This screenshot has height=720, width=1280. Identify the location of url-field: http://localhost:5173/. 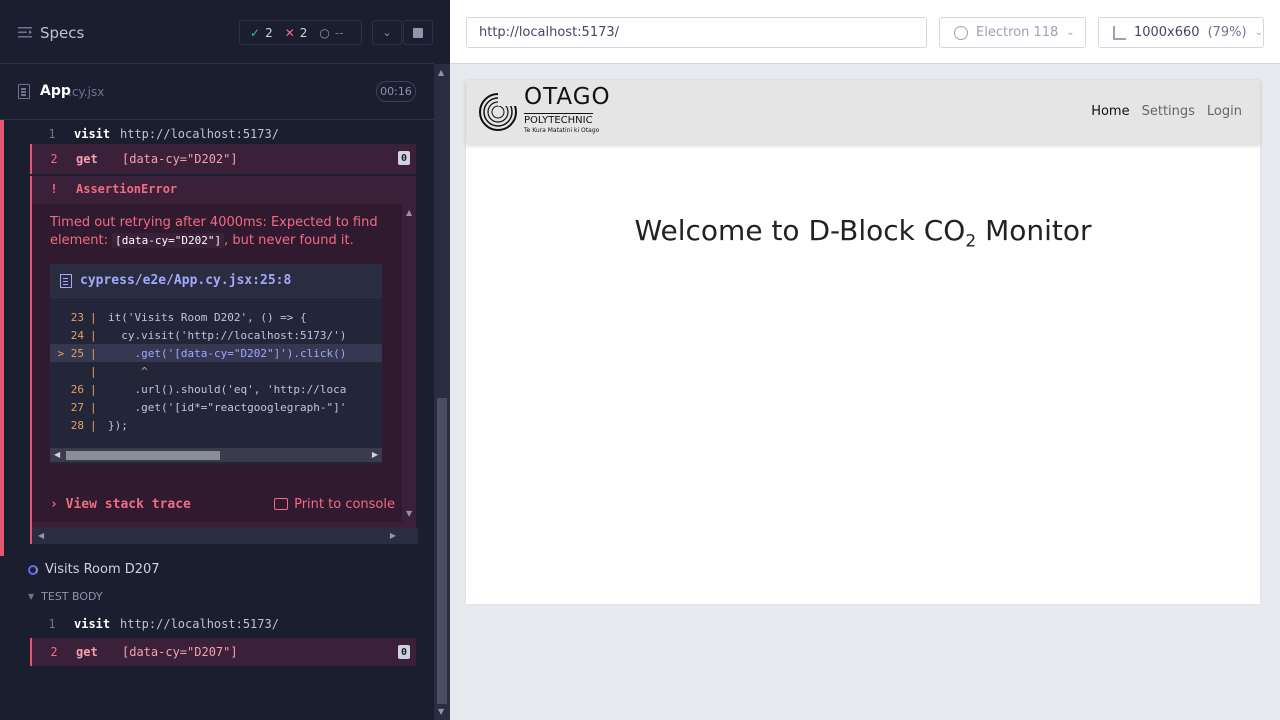
(696, 32).